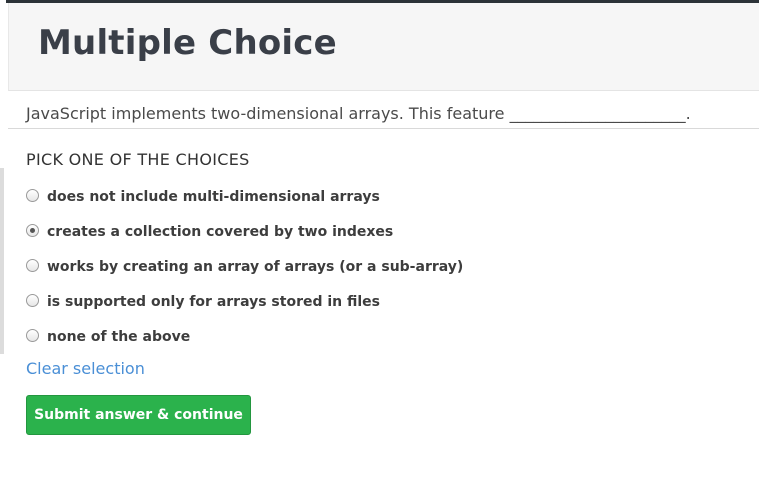 The width and height of the screenshot is (759, 484). Describe the element at coordinates (119, 337) in the screenshot. I see `choice-label: none of the above` at that location.